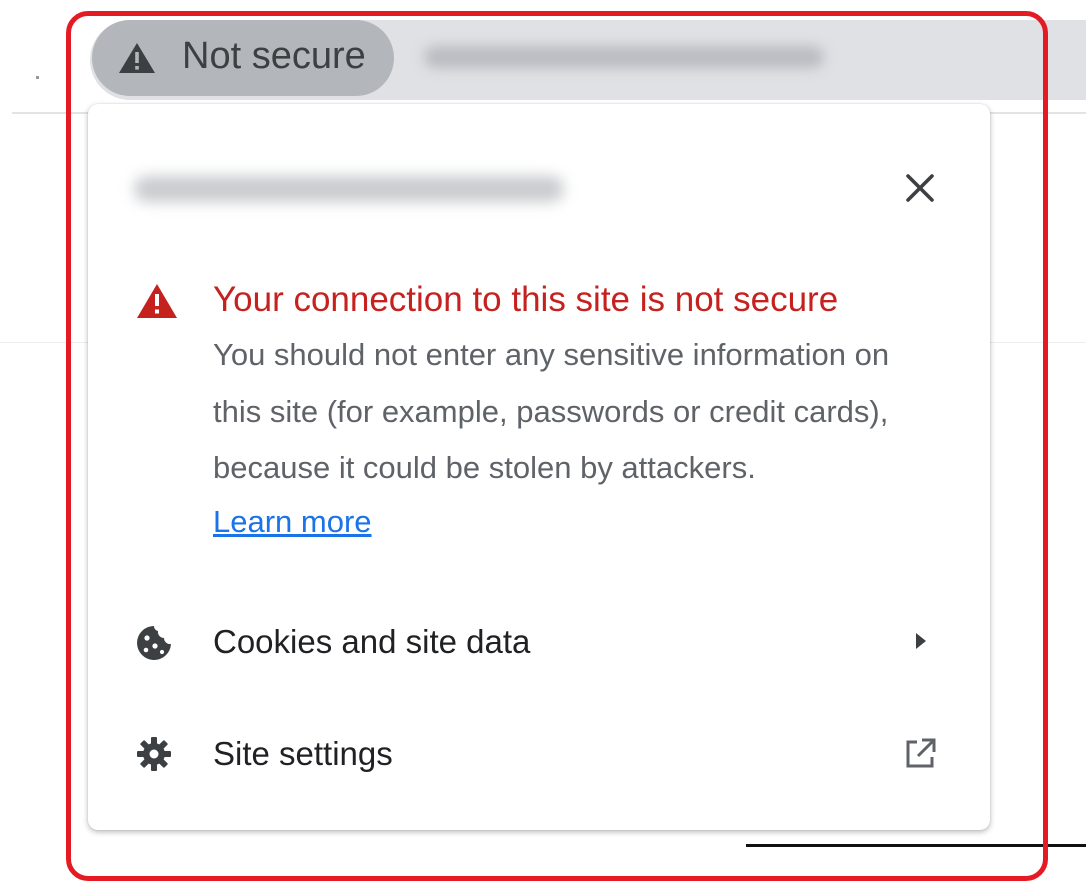 Image resolution: width=1086 pixels, height=890 pixels. I want to click on gear-icon, so click(154, 754).